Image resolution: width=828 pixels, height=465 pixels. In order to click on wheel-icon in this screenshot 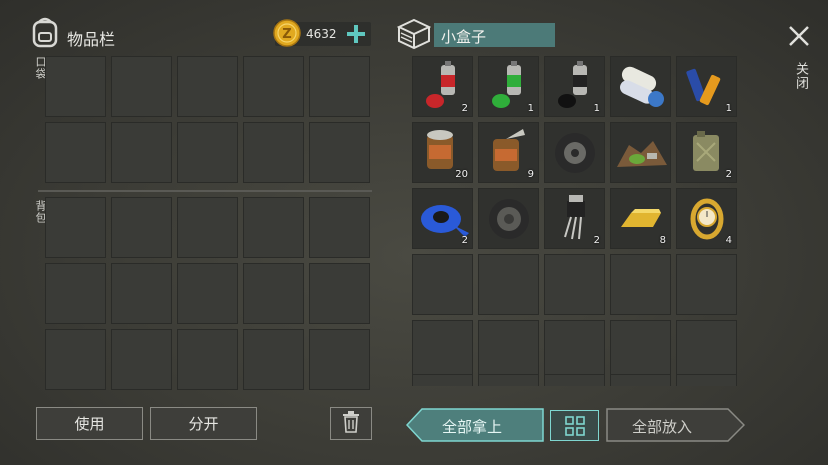, I will do `click(509, 219)`.